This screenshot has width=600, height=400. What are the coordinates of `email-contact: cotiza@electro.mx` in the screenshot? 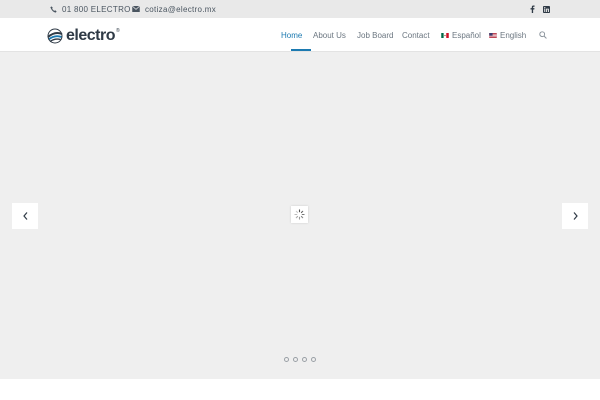 It's located at (174, 9).